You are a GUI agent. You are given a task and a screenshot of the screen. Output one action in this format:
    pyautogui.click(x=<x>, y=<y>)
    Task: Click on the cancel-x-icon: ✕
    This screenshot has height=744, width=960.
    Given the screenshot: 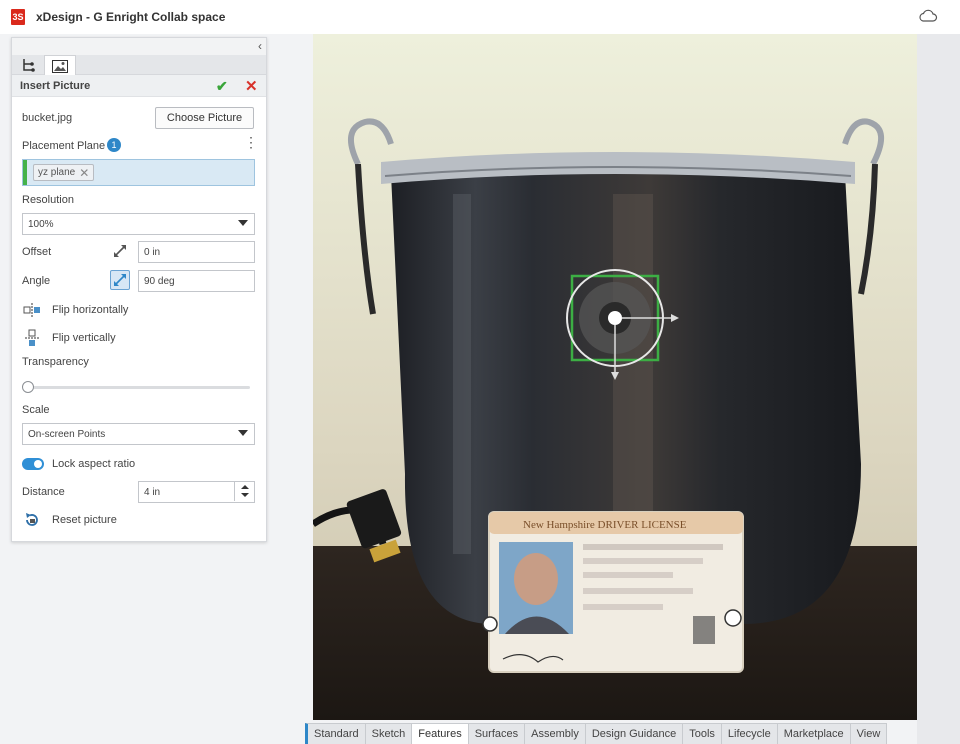 What is the action you would take?
    pyautogui.click(x=251, y=86)
    